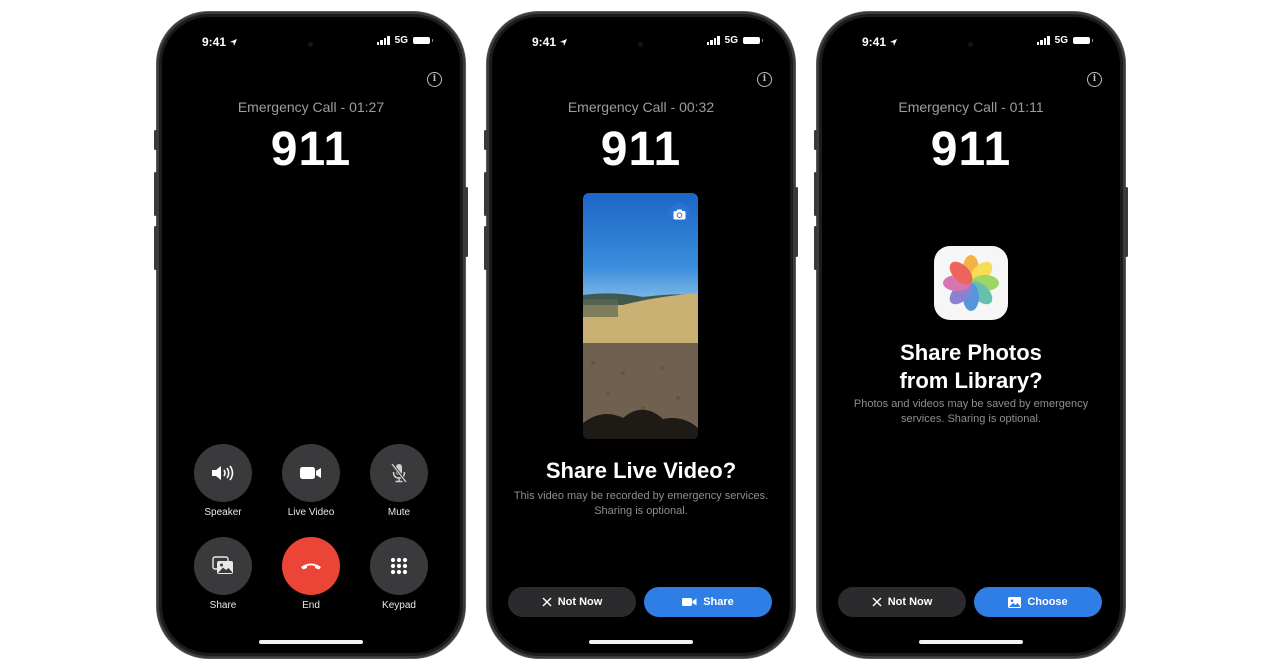  I want to click on choose-photos-button: Choose, so click(1038, 602).